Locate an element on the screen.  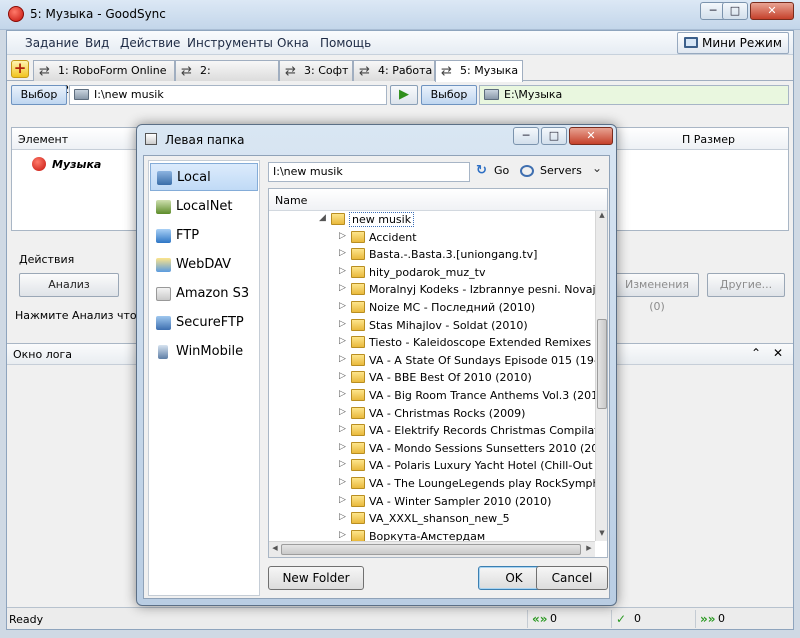
right-path-text: E:\Музыка is located at coordinates (533, 94).